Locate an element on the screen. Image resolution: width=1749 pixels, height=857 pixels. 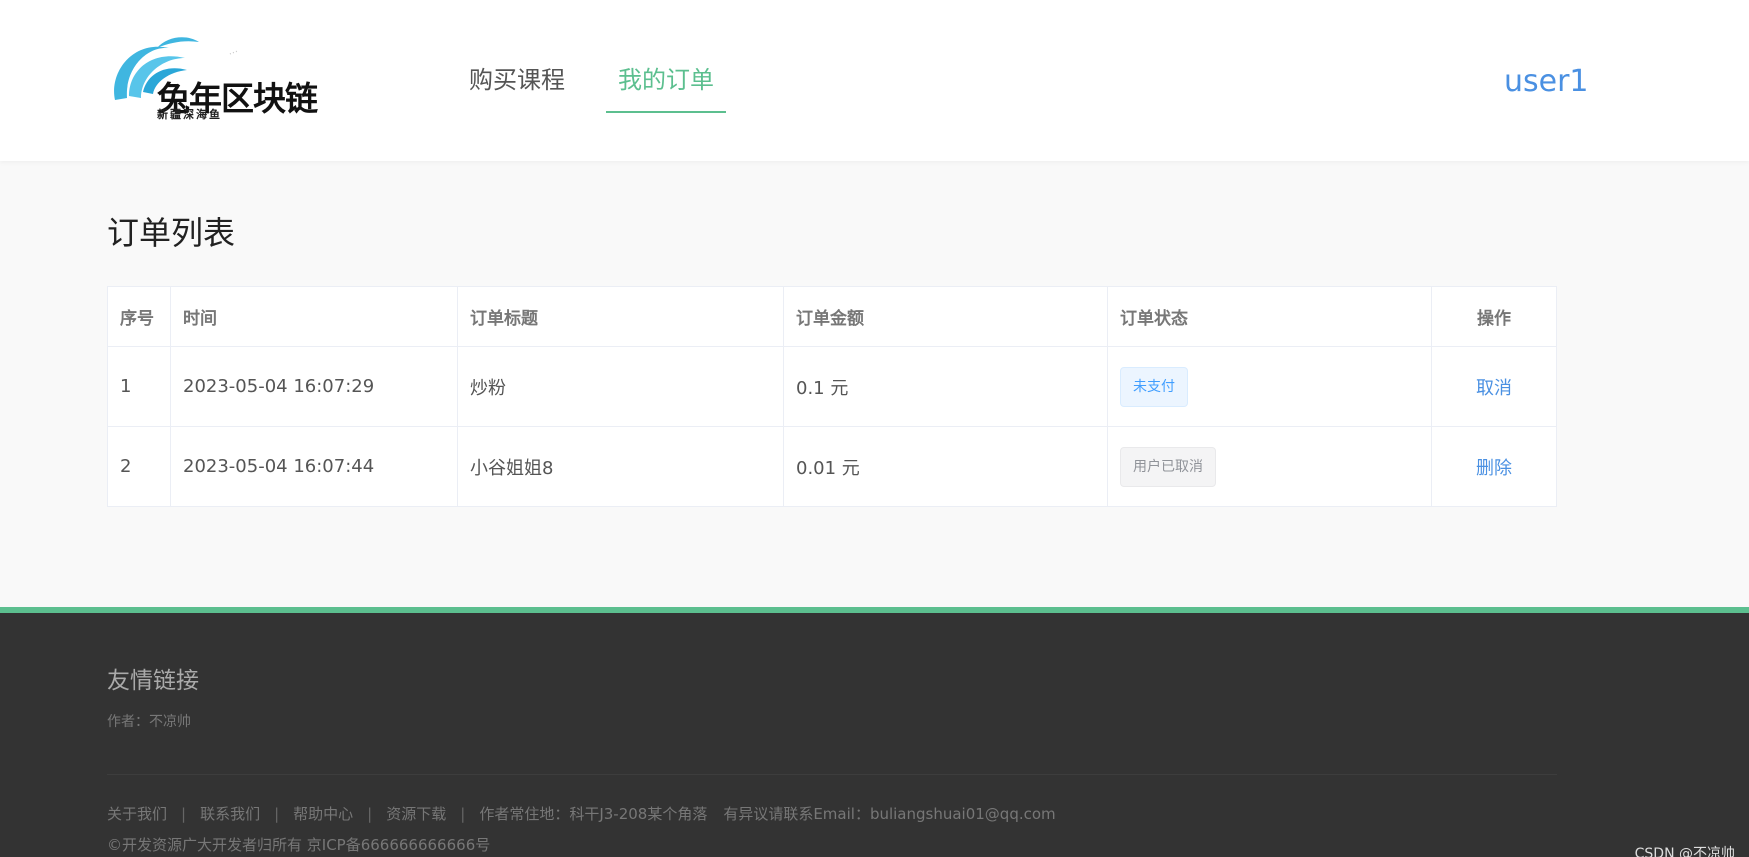
footer-link-contact: 联系我们 is located at coordinates (230, 813).